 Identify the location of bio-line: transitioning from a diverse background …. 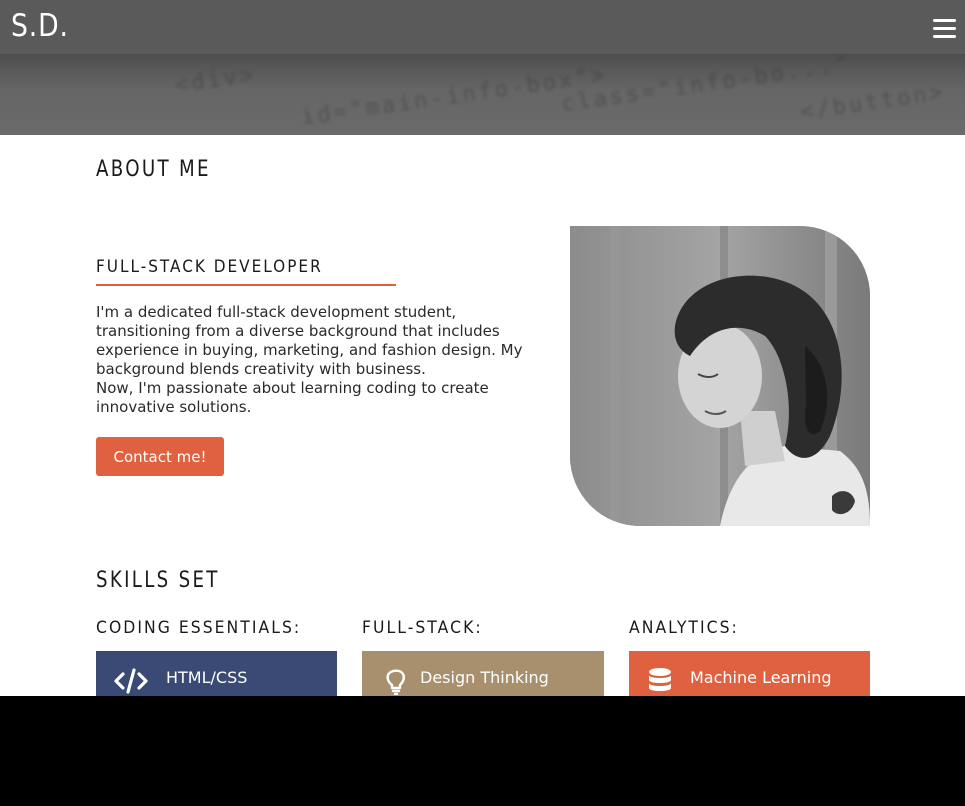
(298, 331).